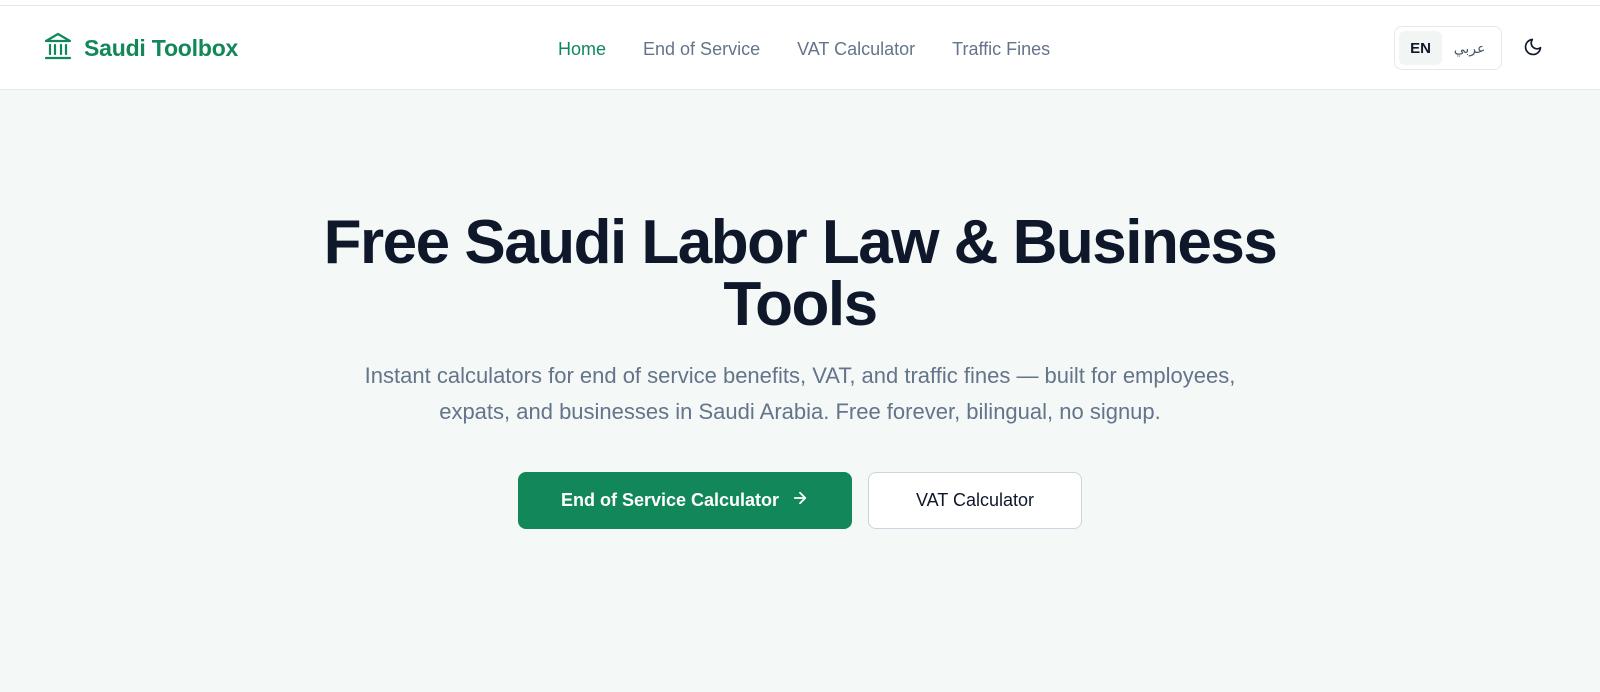 The width and height of the screenshot is (1600, 692). Describe the element at coordinates (701, 49) in the screenshot. I see `nav-item-end-of-service: End of Service` at that location.